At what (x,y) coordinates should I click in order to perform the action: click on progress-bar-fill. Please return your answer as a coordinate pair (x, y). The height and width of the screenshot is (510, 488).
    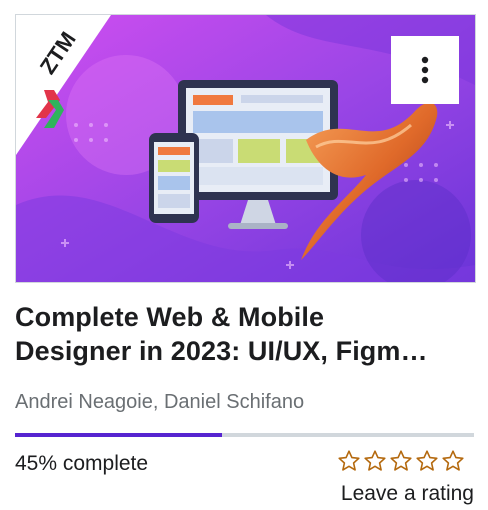
    Looking at the image, I should click on (118, 435).